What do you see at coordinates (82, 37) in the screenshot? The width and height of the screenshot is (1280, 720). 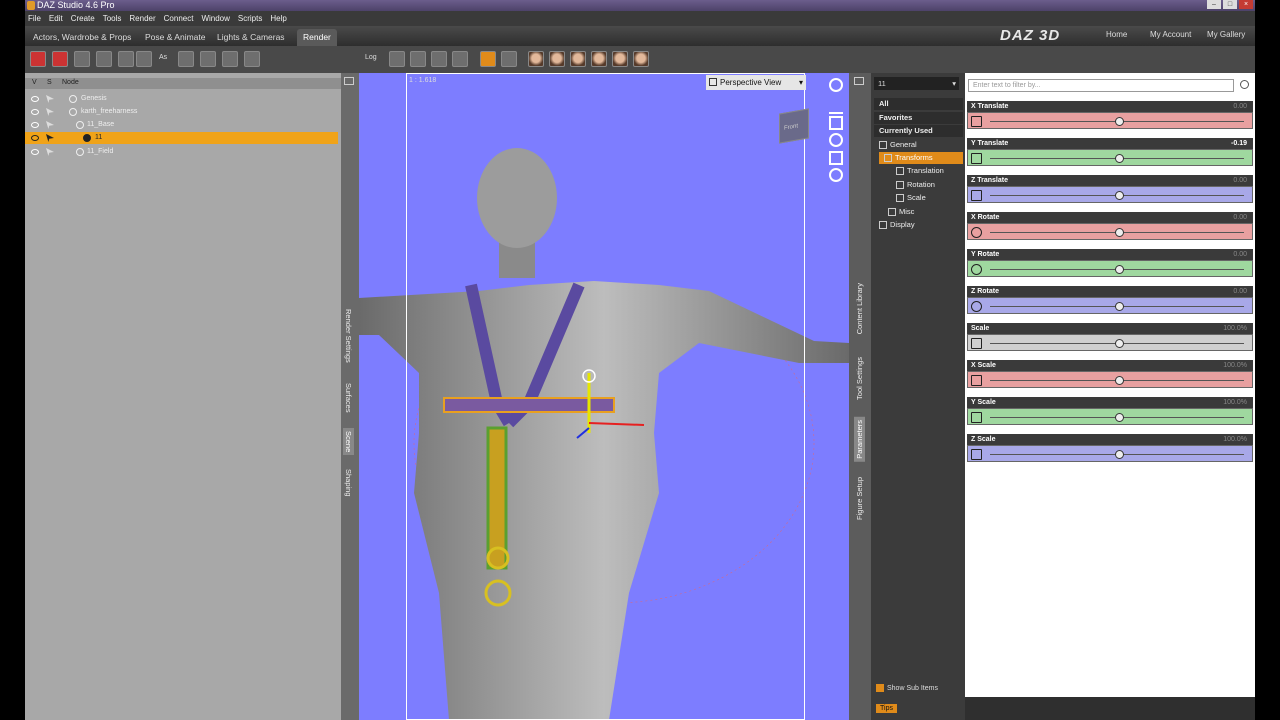 I see `tab-actors-wardrobe-props: Actors, Wardrobe & Props` at bounding box center [82, 37].